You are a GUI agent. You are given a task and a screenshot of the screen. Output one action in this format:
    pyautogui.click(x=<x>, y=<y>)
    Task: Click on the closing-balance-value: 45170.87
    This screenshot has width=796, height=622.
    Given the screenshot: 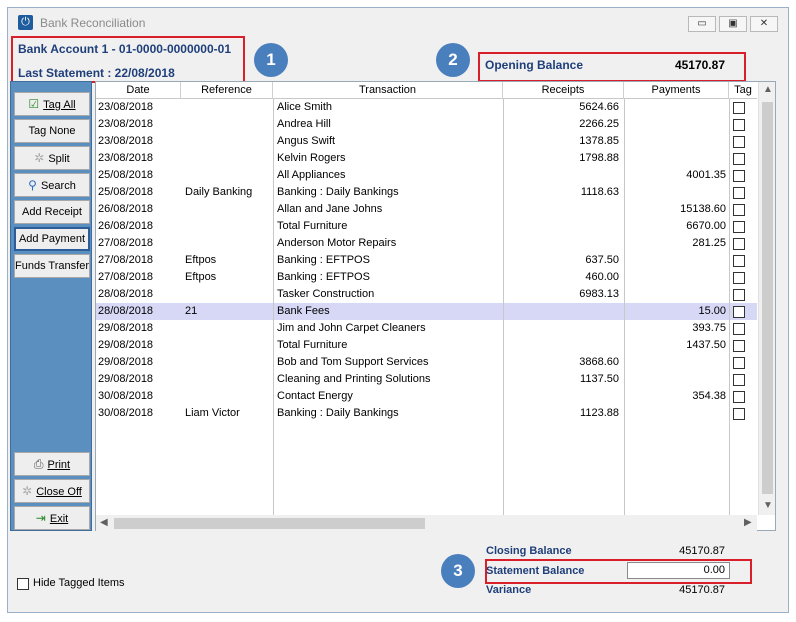 What is the action you would take?
    pyautogui.click(x=702, y=551)
    